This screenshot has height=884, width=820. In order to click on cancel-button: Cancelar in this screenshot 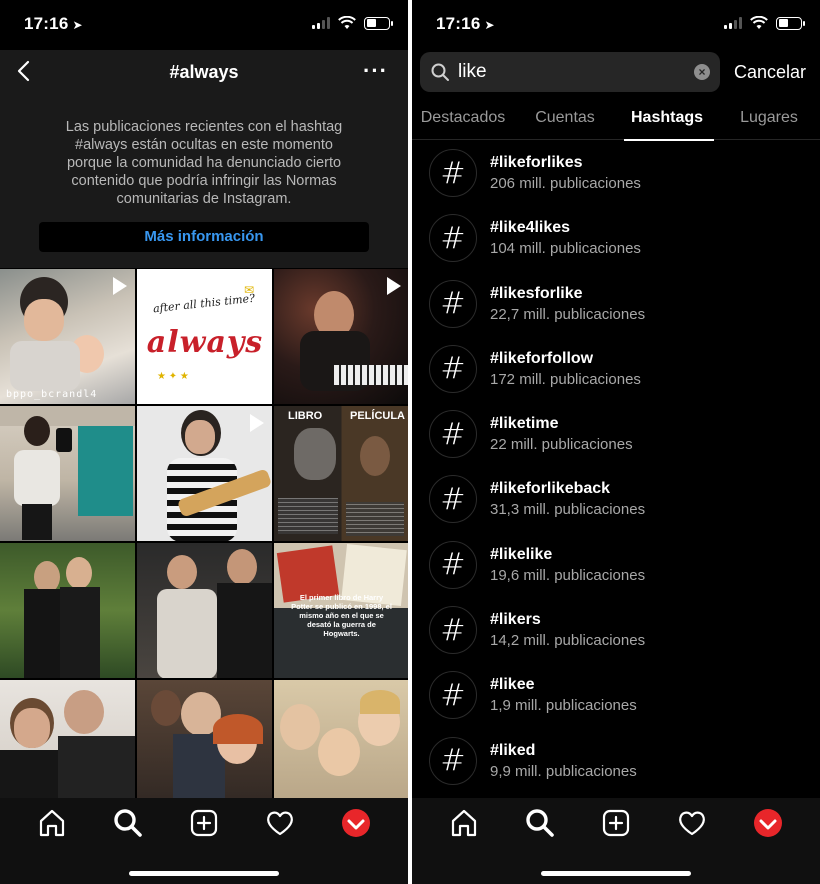, I will do `click(770, 72)`.